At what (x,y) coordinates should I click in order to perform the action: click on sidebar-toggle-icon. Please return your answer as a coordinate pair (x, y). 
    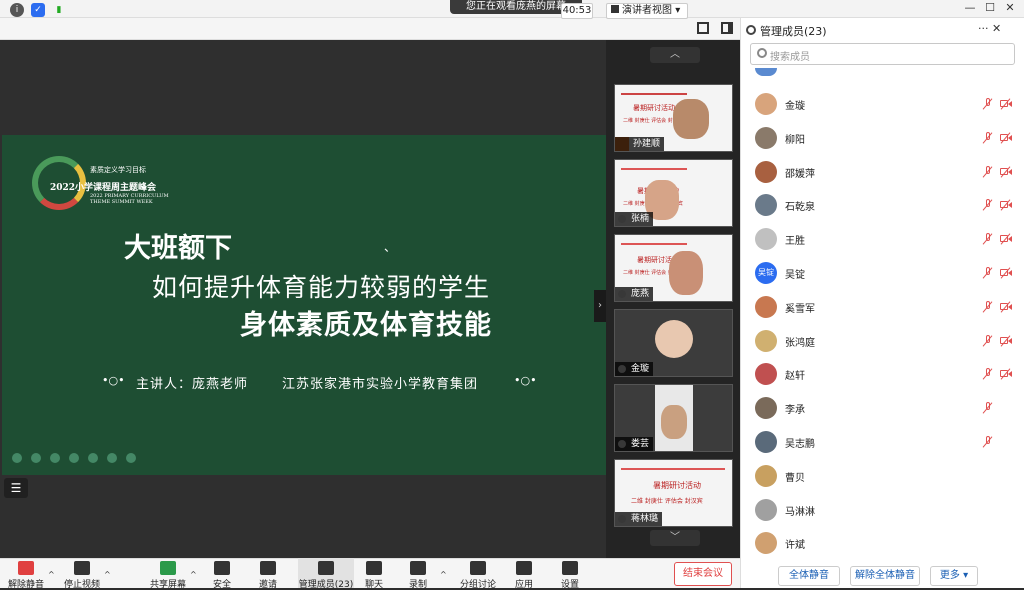
    Looking at the image, I should click on (727, 28).